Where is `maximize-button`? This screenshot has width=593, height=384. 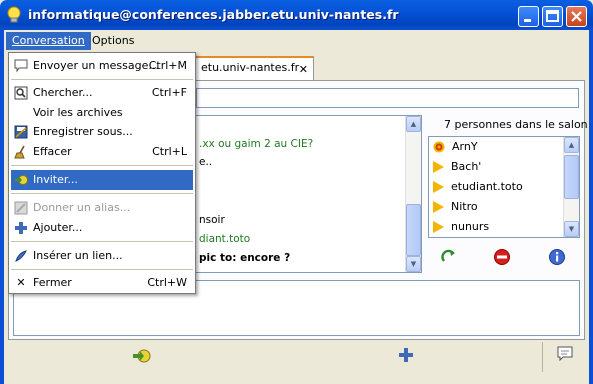
maximize-button is located at coordinates (552, 16).